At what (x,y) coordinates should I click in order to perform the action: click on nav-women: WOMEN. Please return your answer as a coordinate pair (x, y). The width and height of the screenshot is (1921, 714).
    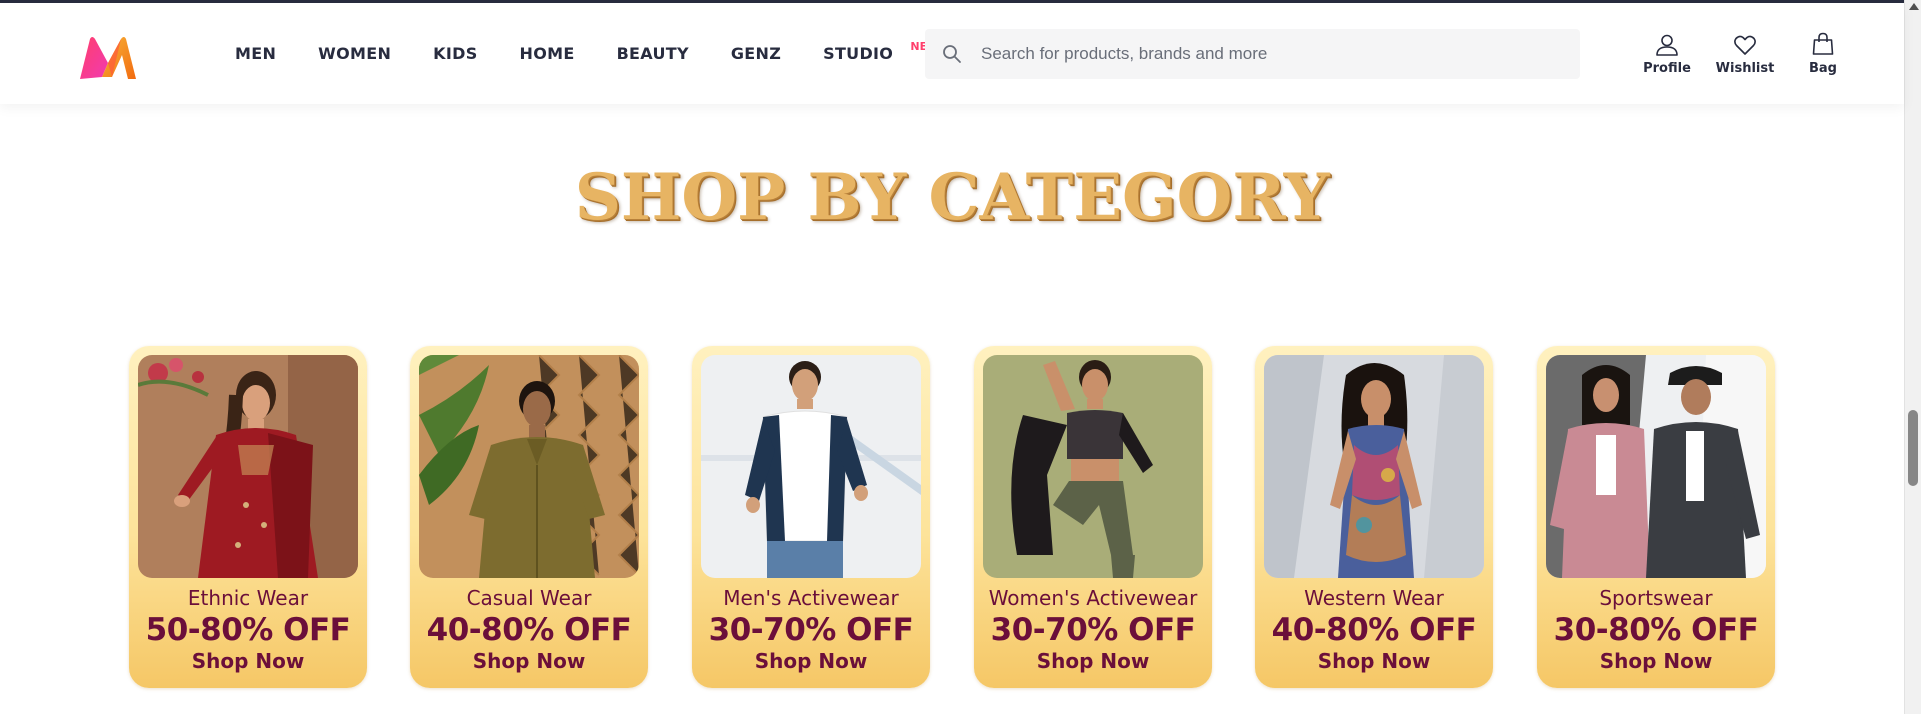
    Looking at the image, I should click on (354, 53).